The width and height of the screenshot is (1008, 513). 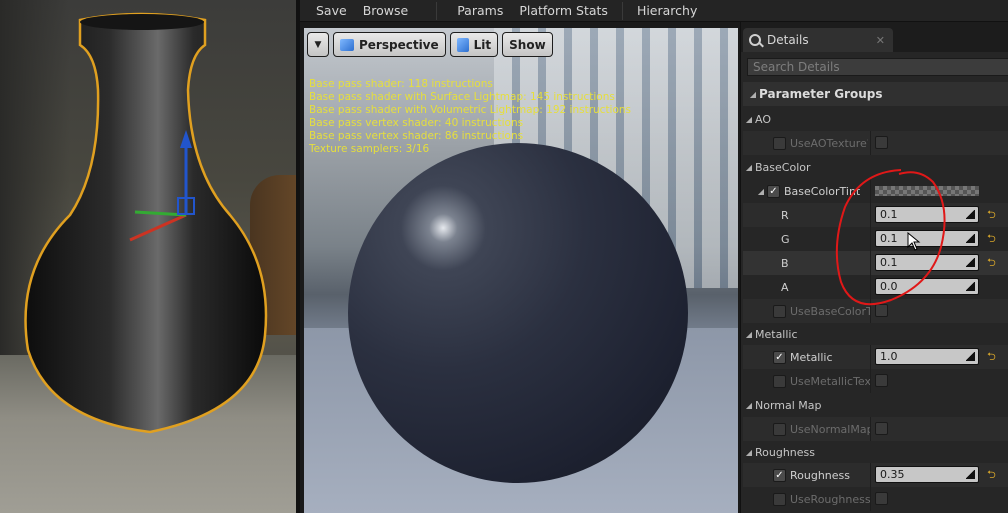 What do you see at coordinates (788, 405) in the screenshot?
I see `category-label: Normal Map` at bounding box center [788, 405].